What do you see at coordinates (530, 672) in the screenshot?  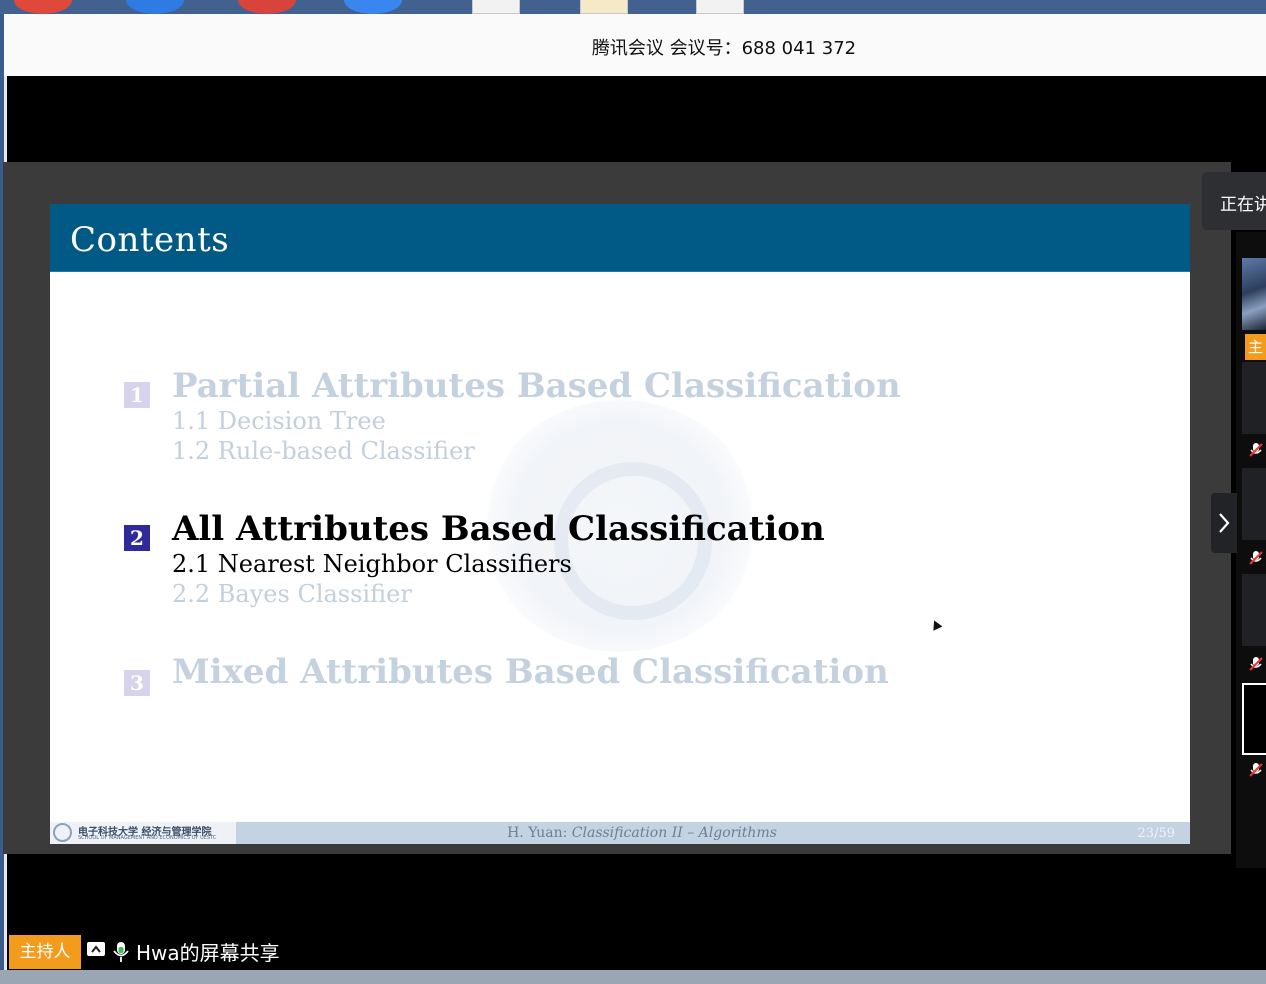 I see `section-title: Mixed Attributes Based Classification` at bounding box center [530, 672].